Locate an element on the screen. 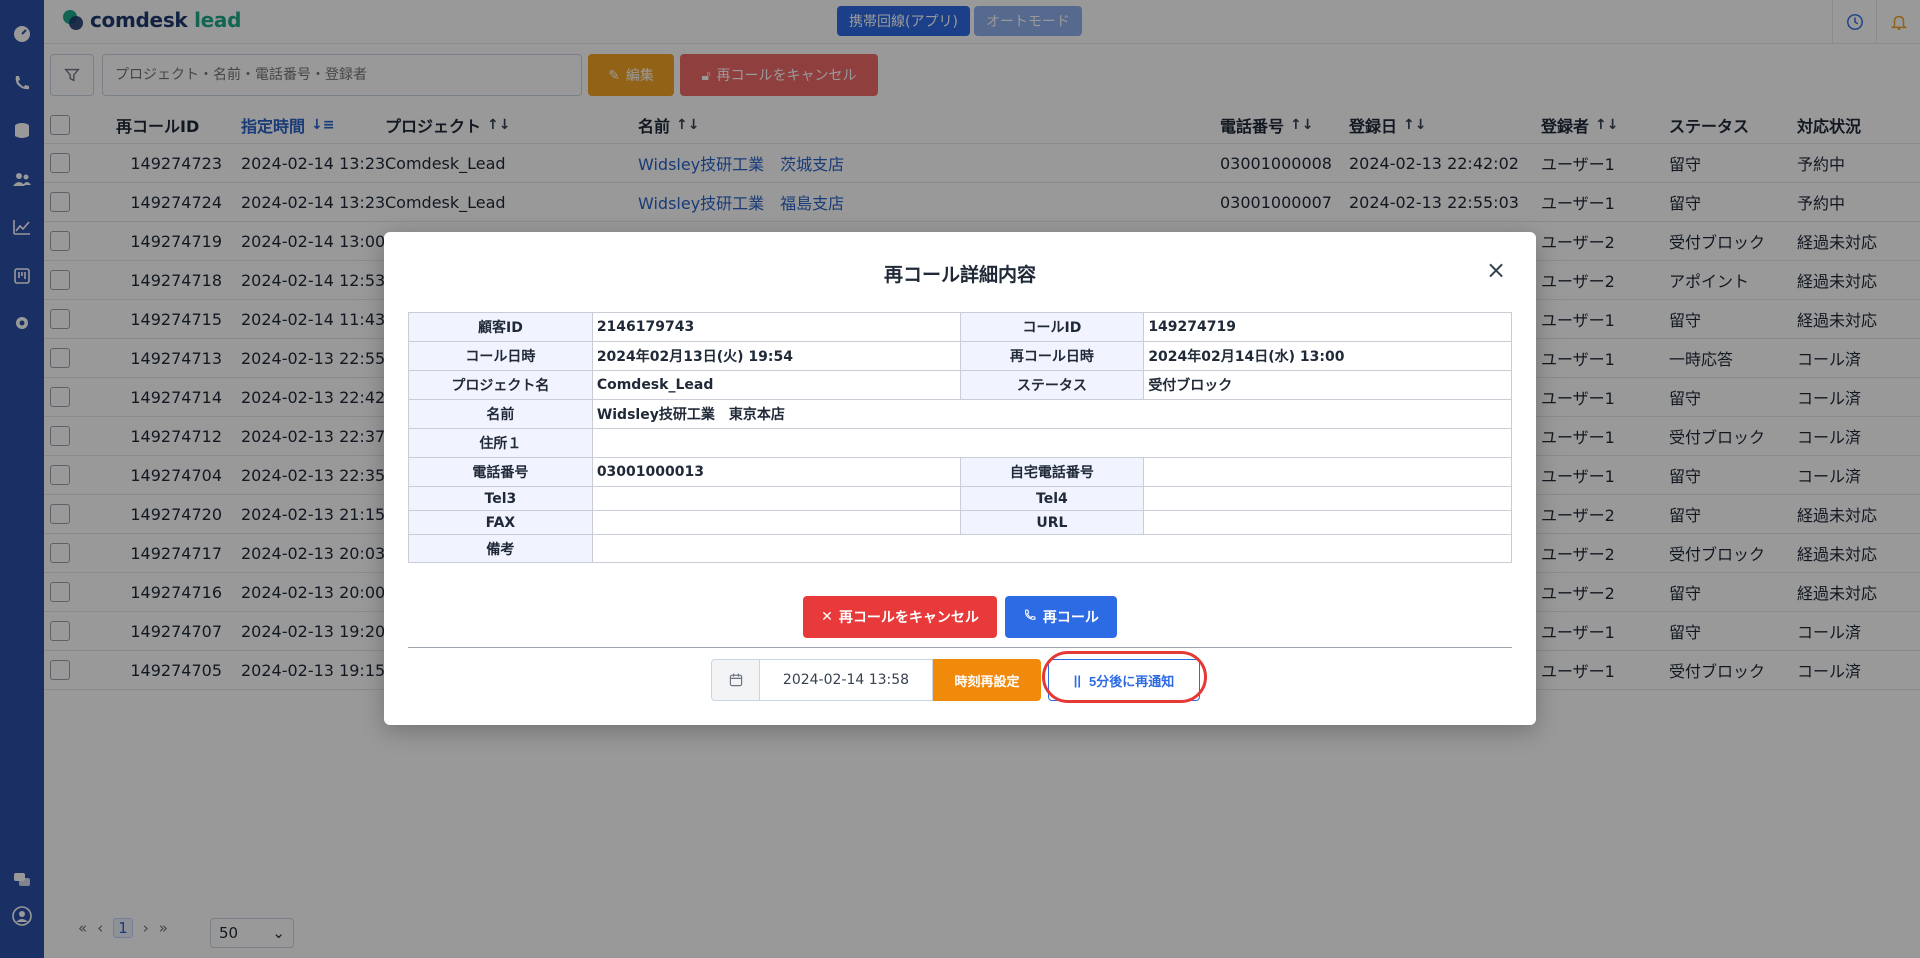 Image resolution: width=1920 pixels, height=958 pixels. label-name: 名前 is located at coordinates (500, 414).